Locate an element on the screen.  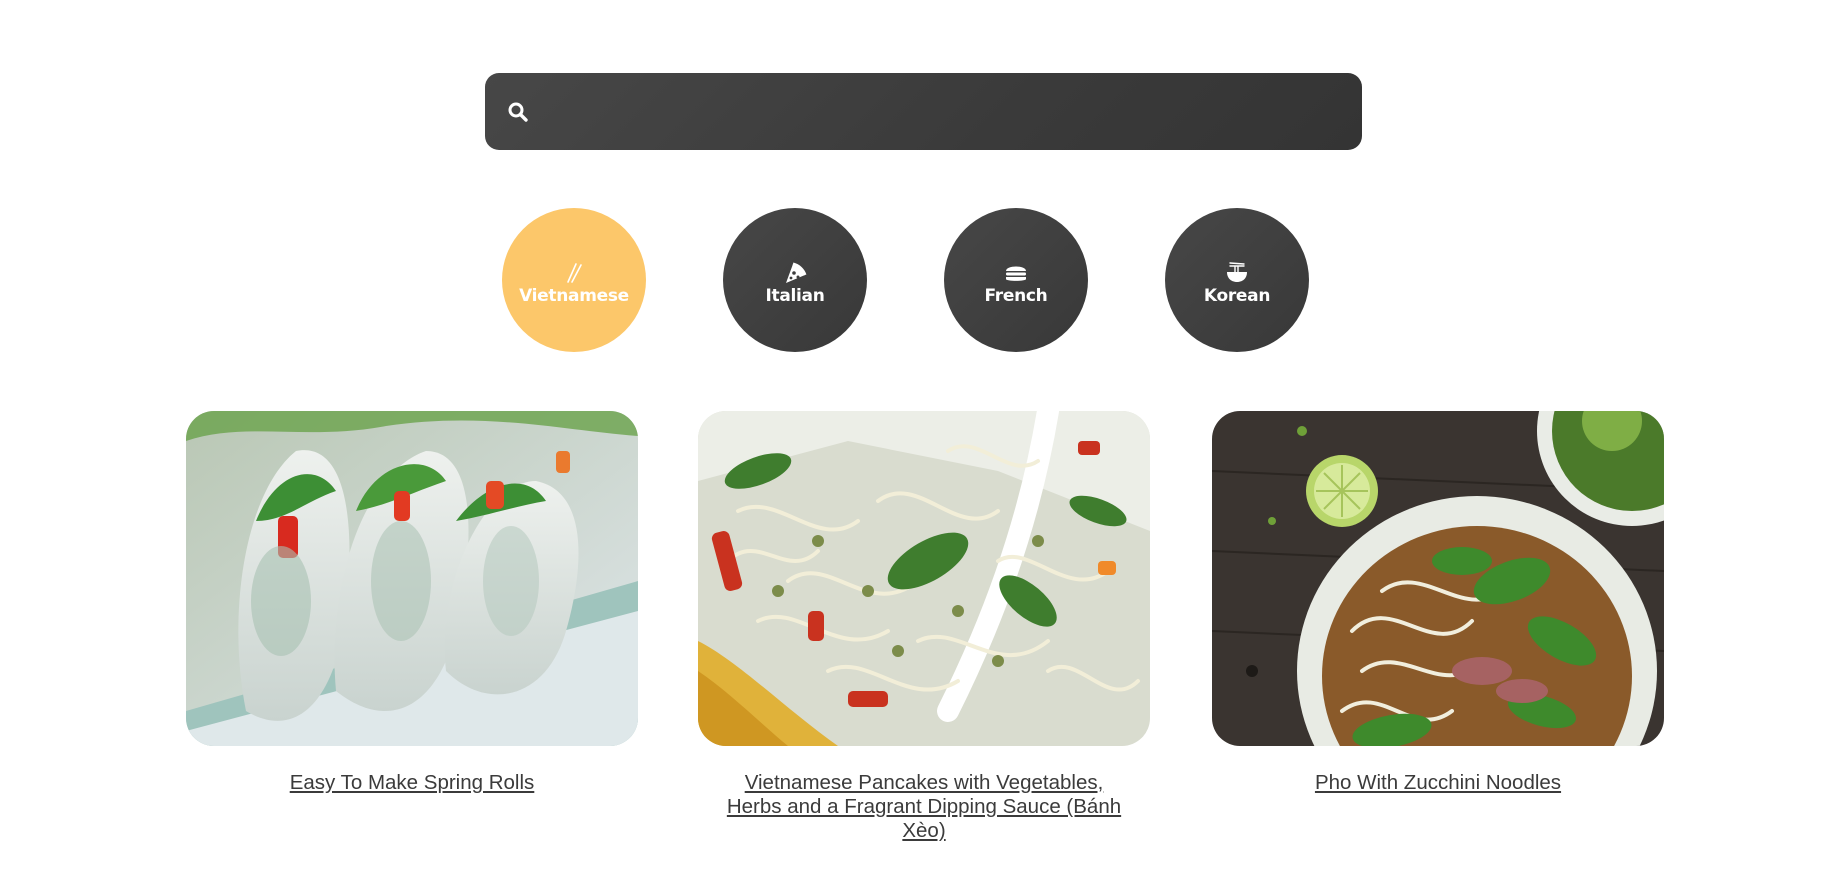
cuisine-italian-button: Italian is located at coordinates (795, 280).